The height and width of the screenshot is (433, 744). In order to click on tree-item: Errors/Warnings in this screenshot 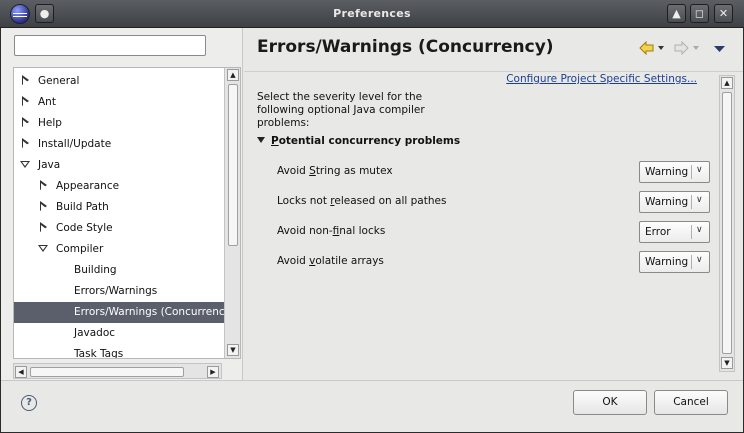, I will do `click(115, 291)`.